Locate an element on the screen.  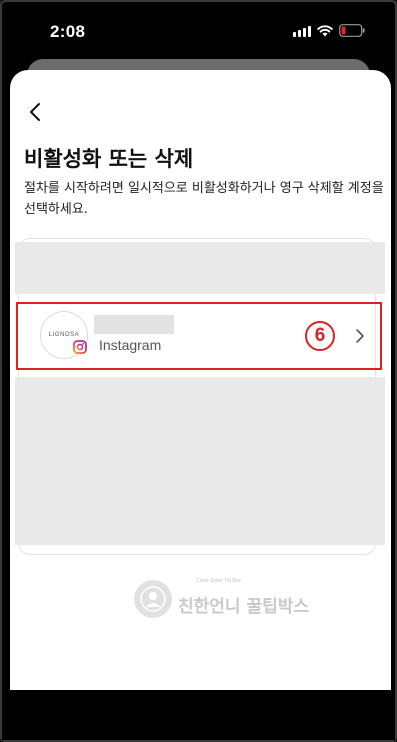
chevron-left-icon is located at coordinates (35, 112).